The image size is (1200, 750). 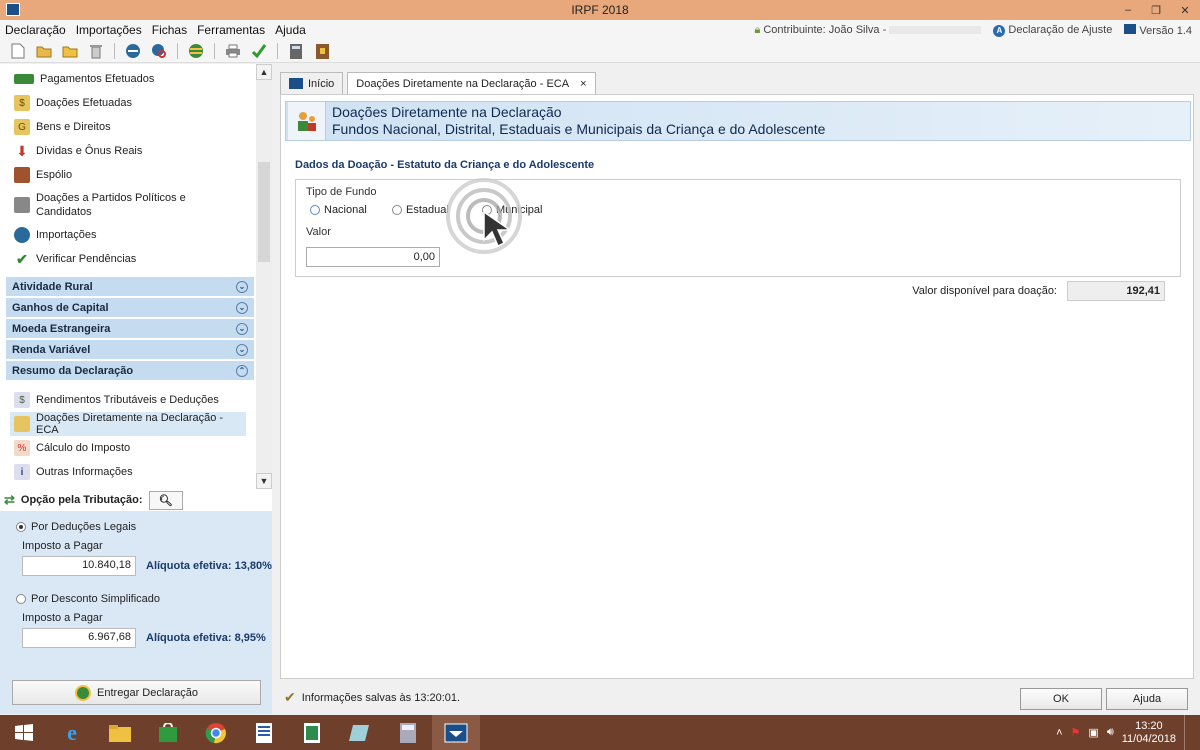 What do you see at coordinates (1076, 732) in the screenshot?
I see `flag-icon: ⚑` at bounding box center [1076, 732].